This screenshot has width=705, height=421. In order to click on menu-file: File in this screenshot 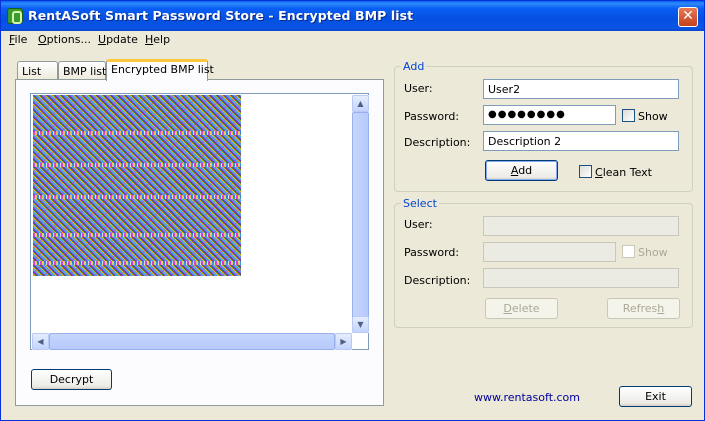, I will do `click(18, 39)`.